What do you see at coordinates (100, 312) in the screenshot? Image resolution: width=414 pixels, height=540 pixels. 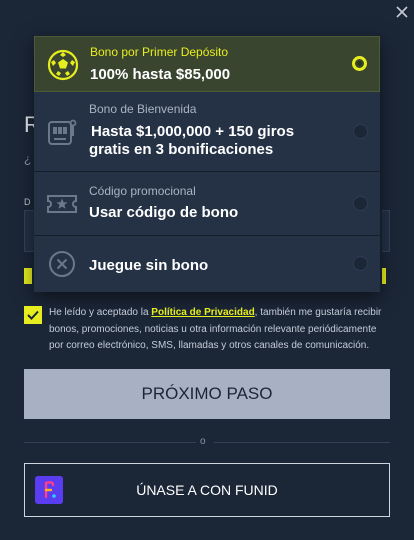 I see `consent-prefix: He leído y aceptado la` at bounding box center [100, 312].